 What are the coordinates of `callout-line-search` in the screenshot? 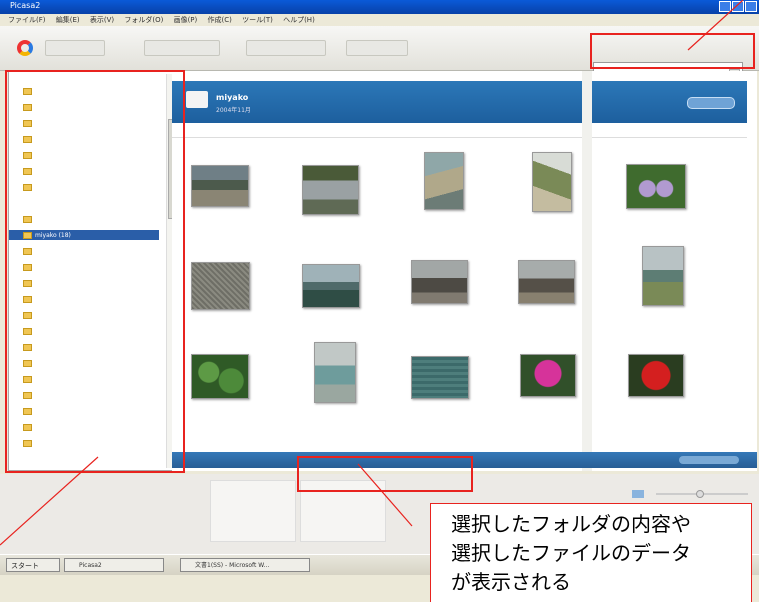 It's located at (715, 25).